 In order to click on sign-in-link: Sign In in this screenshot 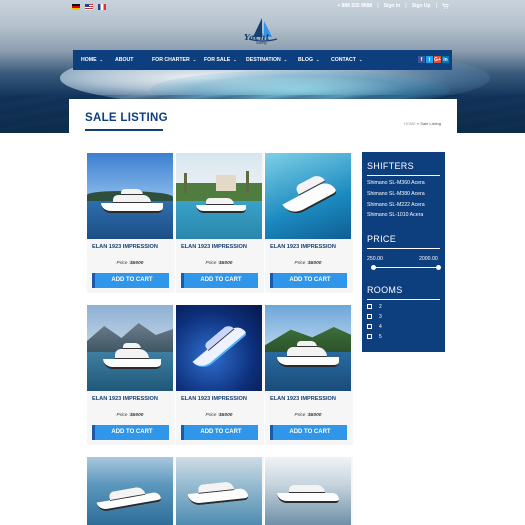, I will do `click(392, 6)`.